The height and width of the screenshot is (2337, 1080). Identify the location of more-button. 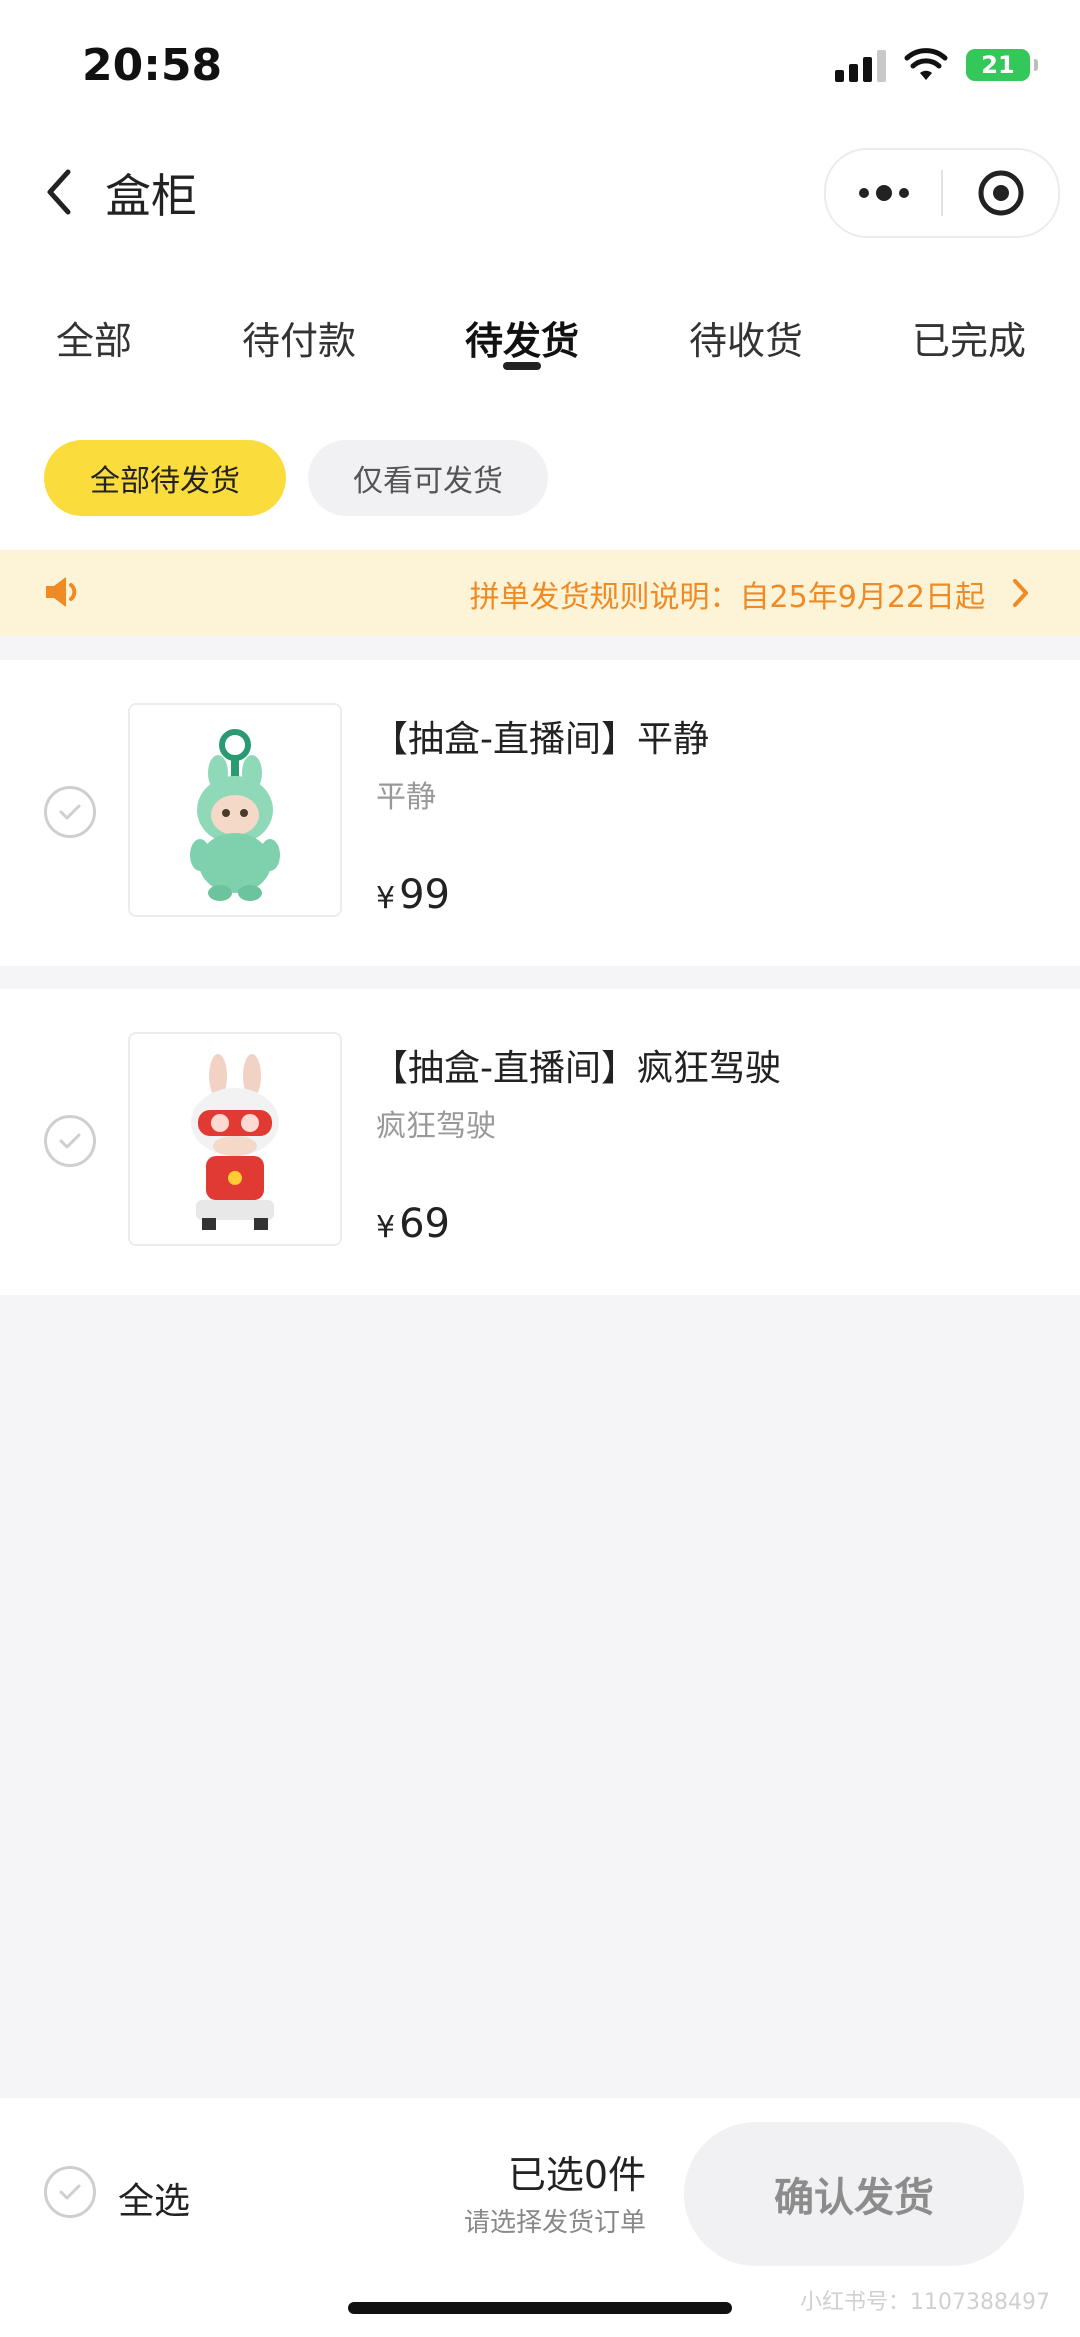
(883, 193).